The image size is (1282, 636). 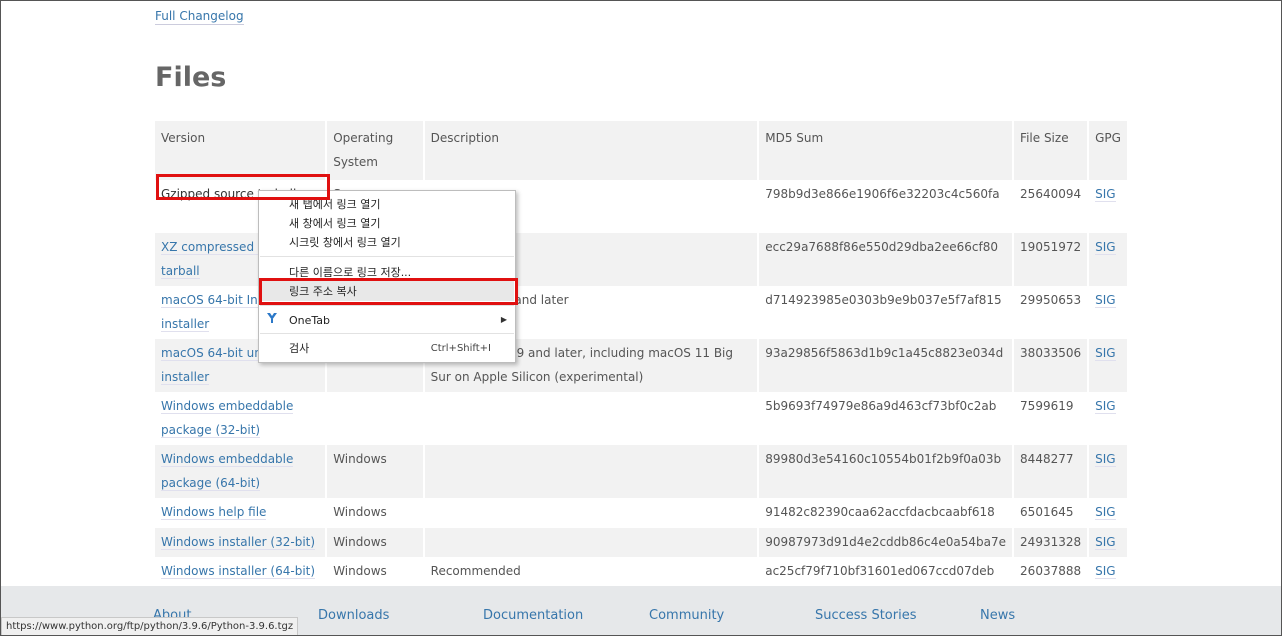 What do you see at coordinates (460, 348) in the screenshot?
I see `inspect-shortcut: Ctrl+Shift+I` at bounding box center [460, 348].